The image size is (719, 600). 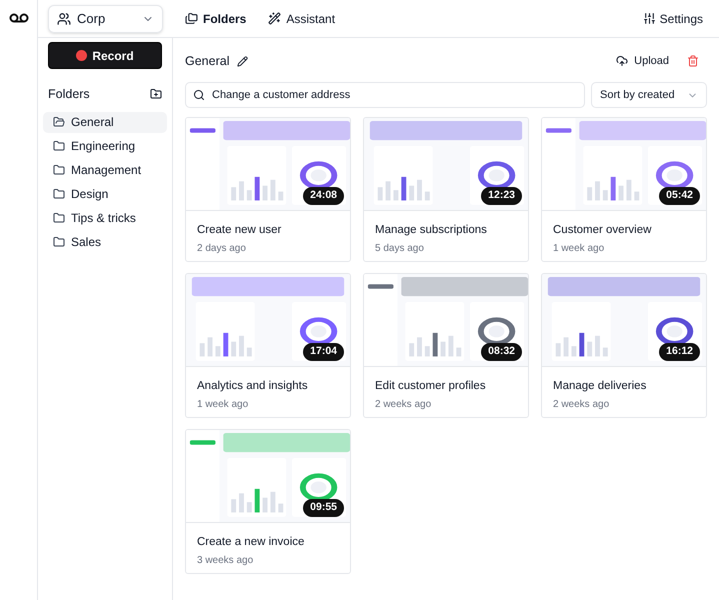 I want to click on folder-item: Engineering, so click(x=105, y=146).